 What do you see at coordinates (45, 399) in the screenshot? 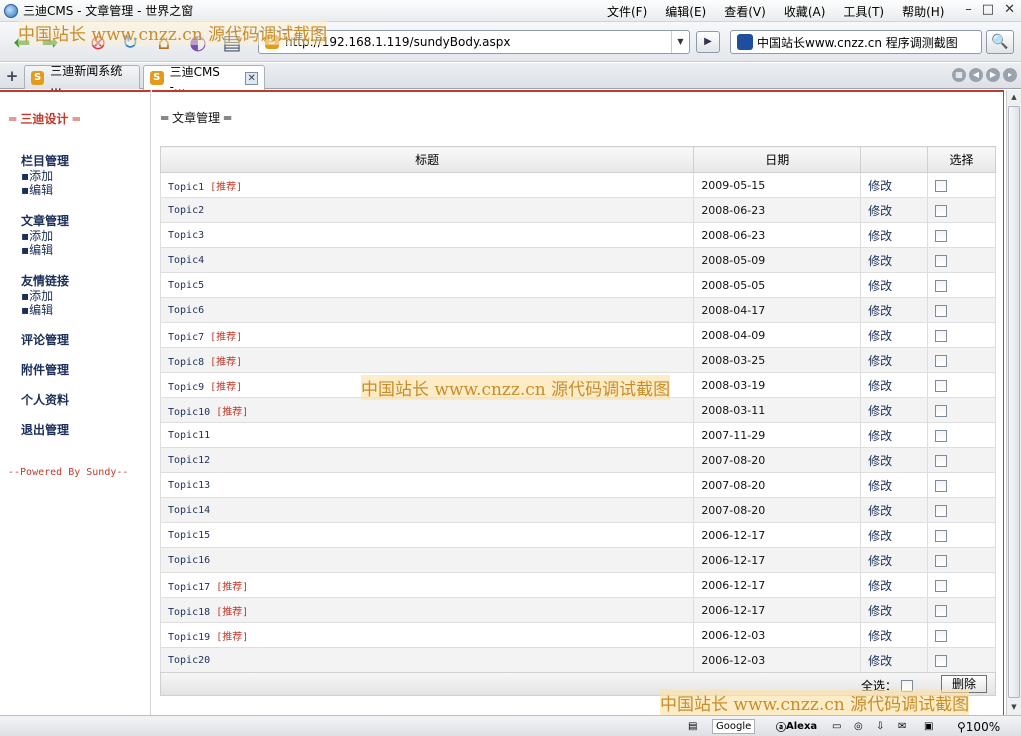
I see `sidebar-item-profile: 个人资料` at bounding box center [45, 399].